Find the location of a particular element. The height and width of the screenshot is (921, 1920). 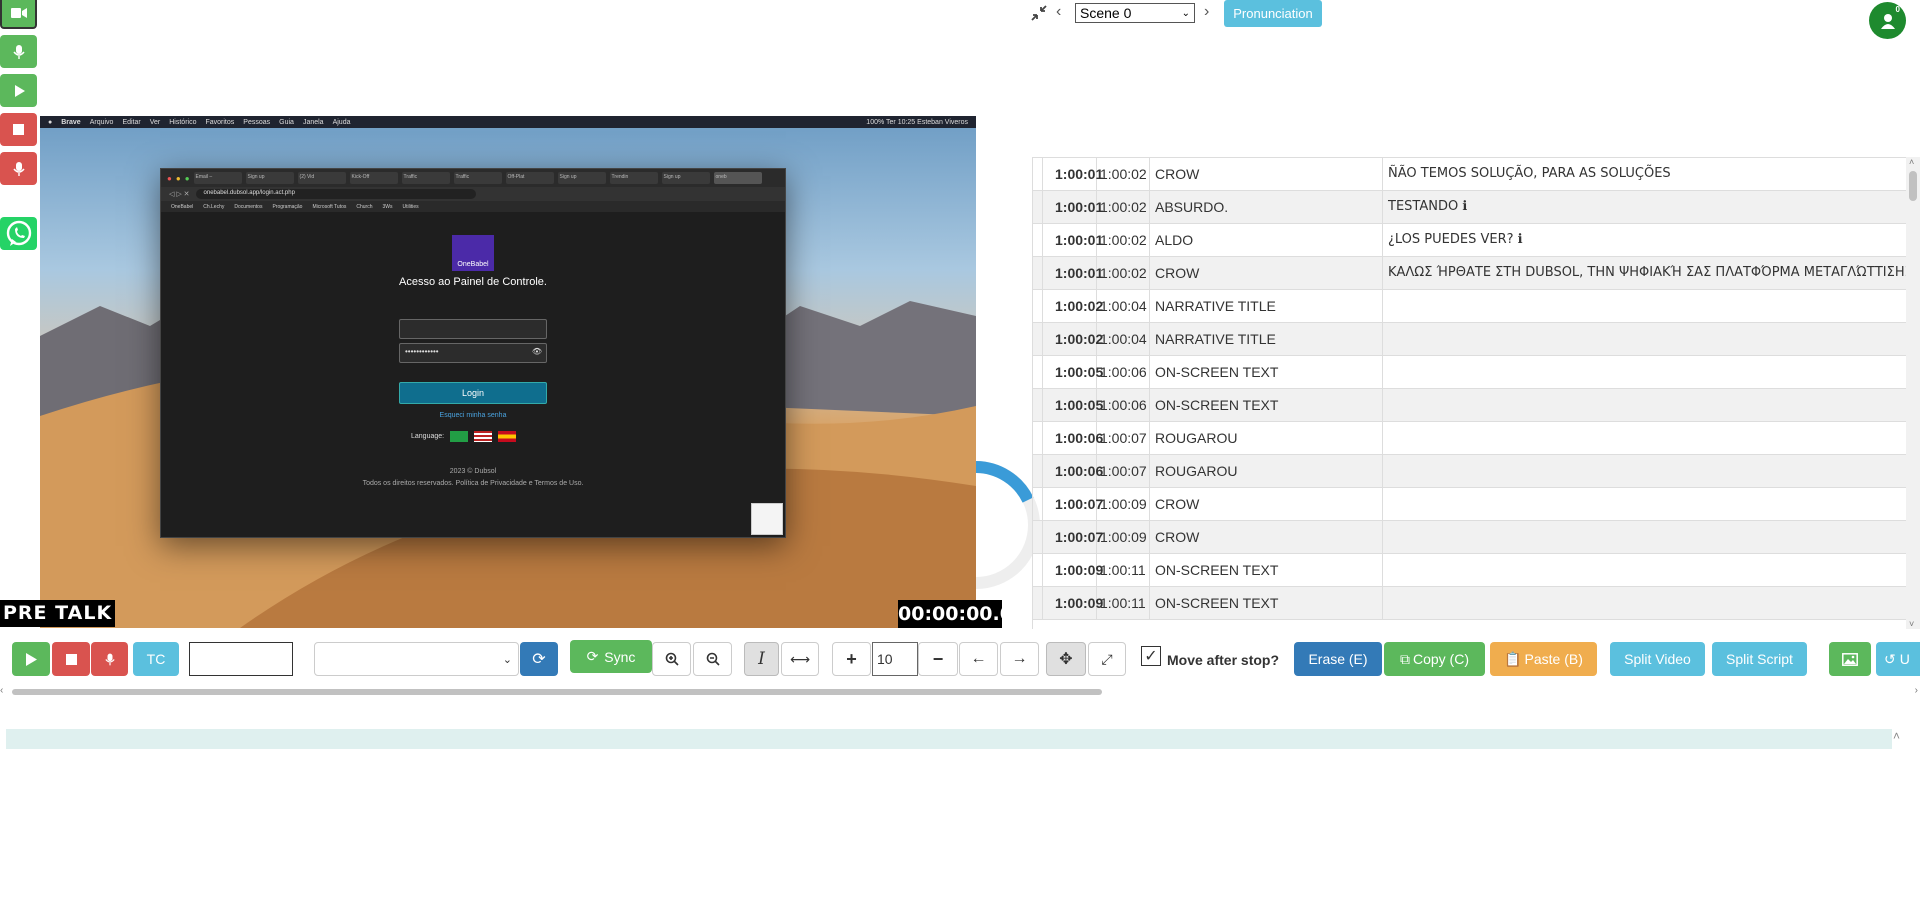

dialogue-cell: TESTANDO ℹ is located at coordinates (1644, 207).